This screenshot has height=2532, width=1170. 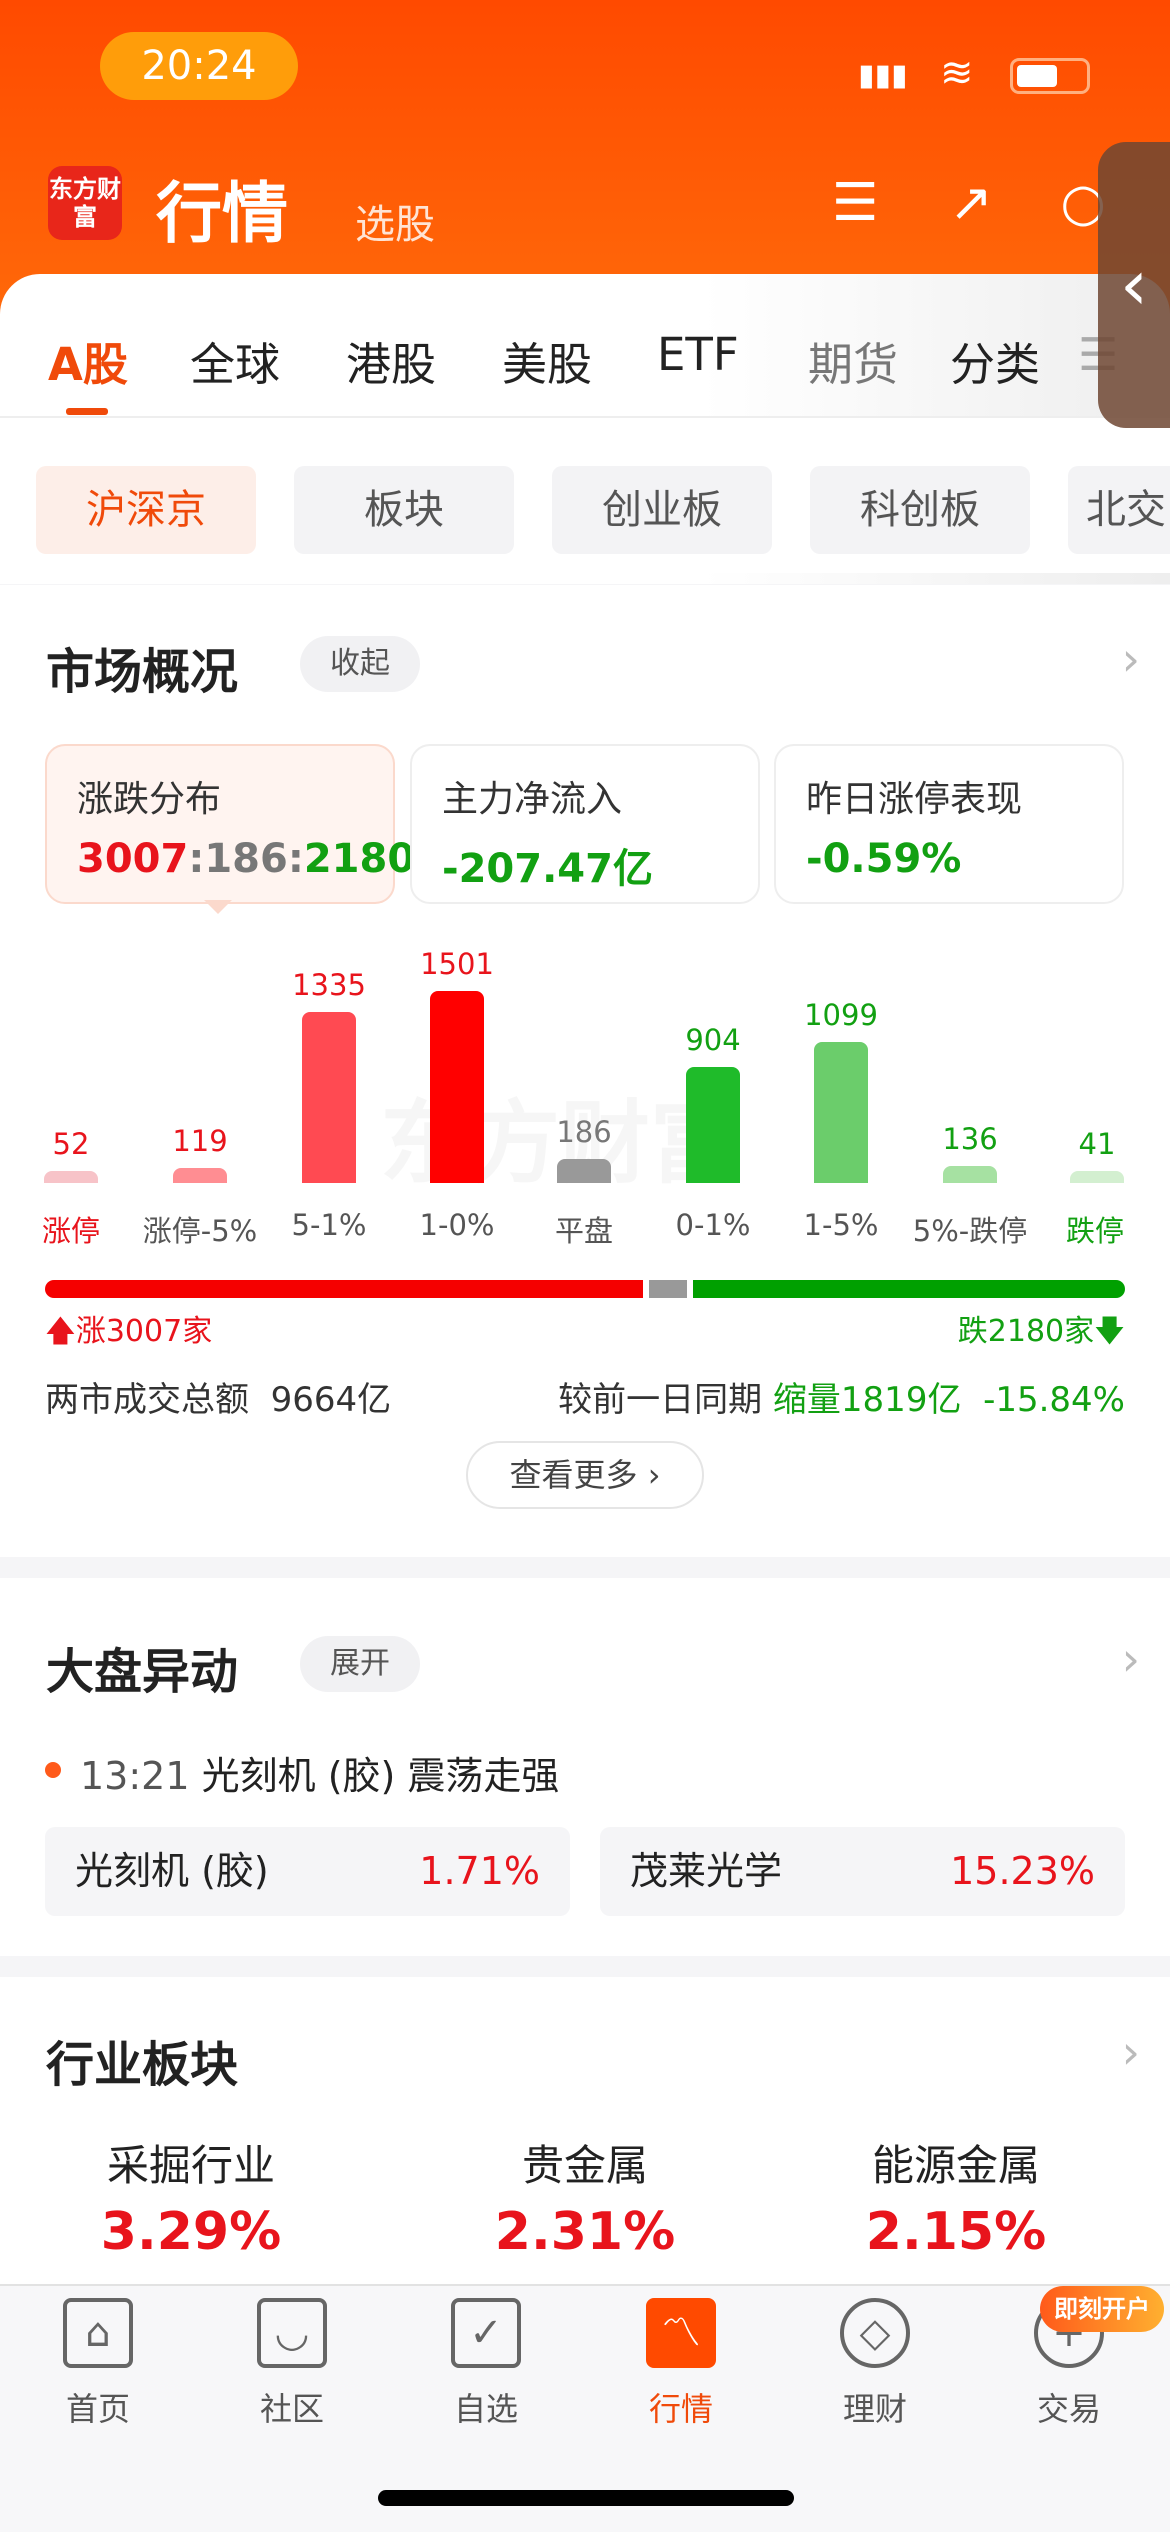 What do you see at coordinates (668, 1289) in the screenshot?
I see `progress-flat` at bounding box center [668, 1289].